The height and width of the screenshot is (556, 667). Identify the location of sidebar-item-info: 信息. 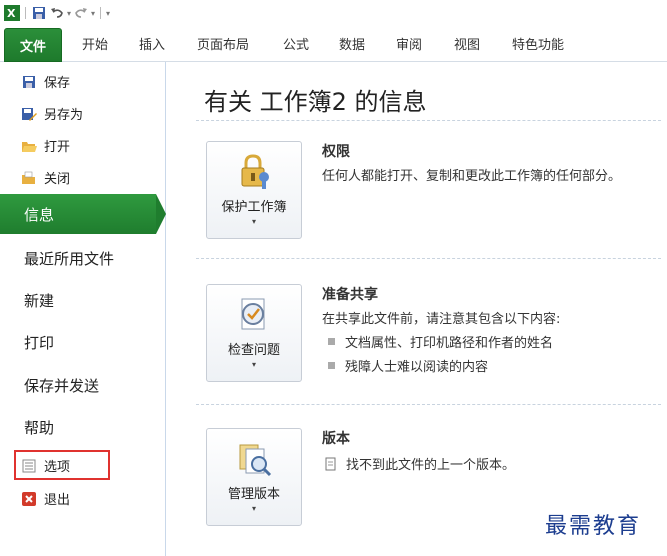
(78, 214).